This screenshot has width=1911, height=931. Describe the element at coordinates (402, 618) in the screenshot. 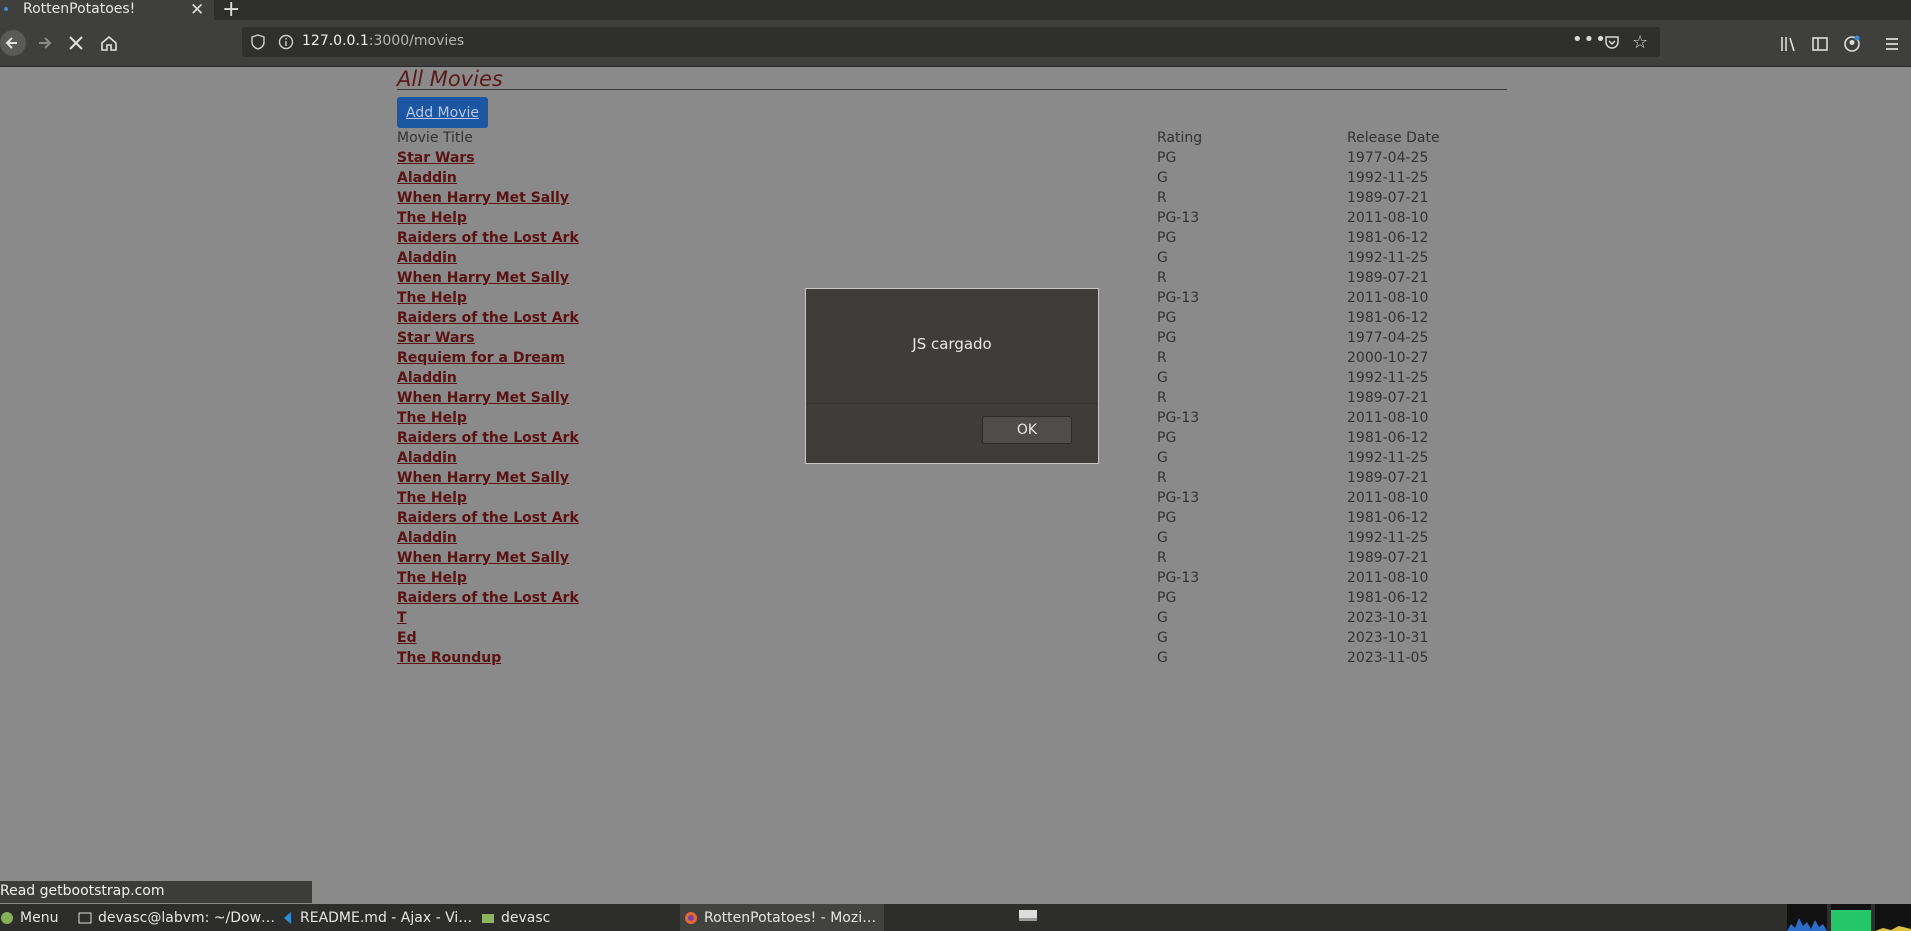

I see `movie-title-link: T` at that location.